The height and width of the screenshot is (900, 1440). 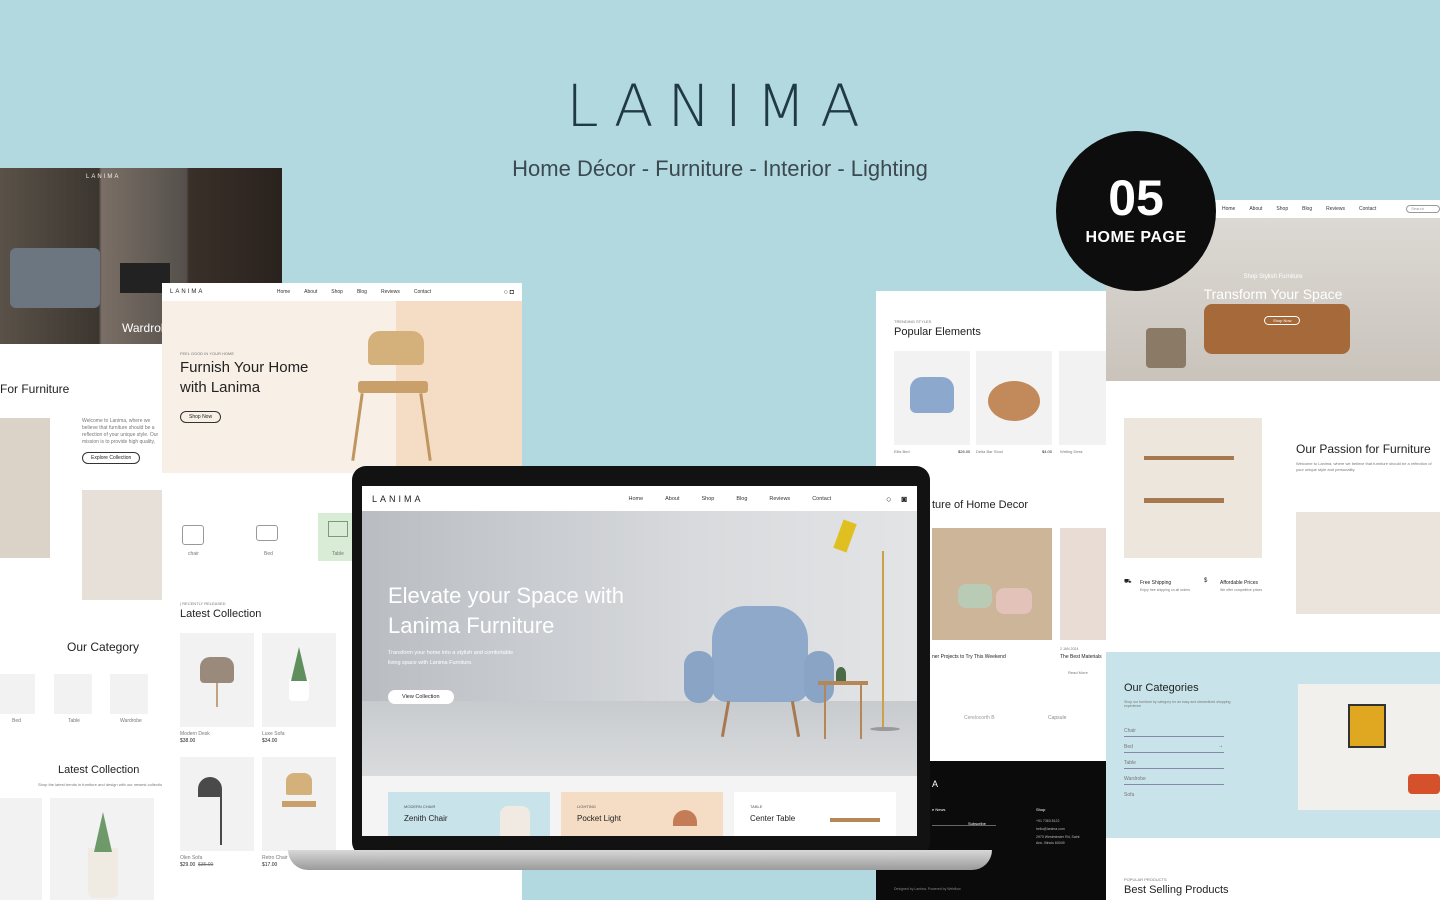 I want to click on floor, so click(x=639, y=738).